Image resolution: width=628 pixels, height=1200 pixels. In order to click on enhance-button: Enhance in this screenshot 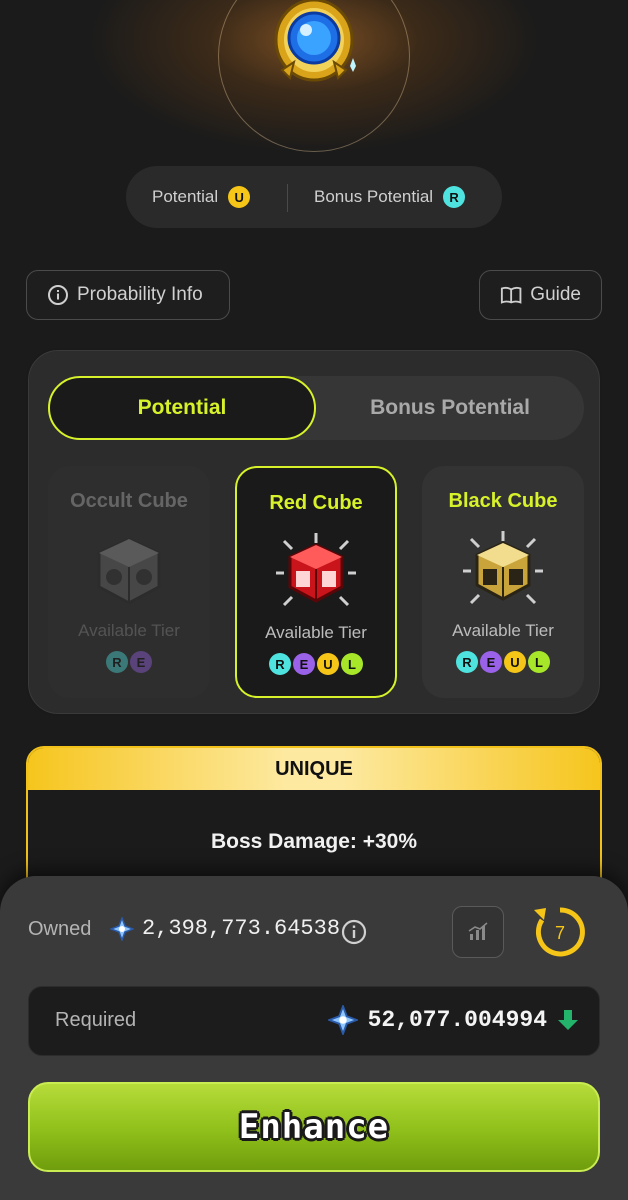, I will do `click(314, 1127)`.